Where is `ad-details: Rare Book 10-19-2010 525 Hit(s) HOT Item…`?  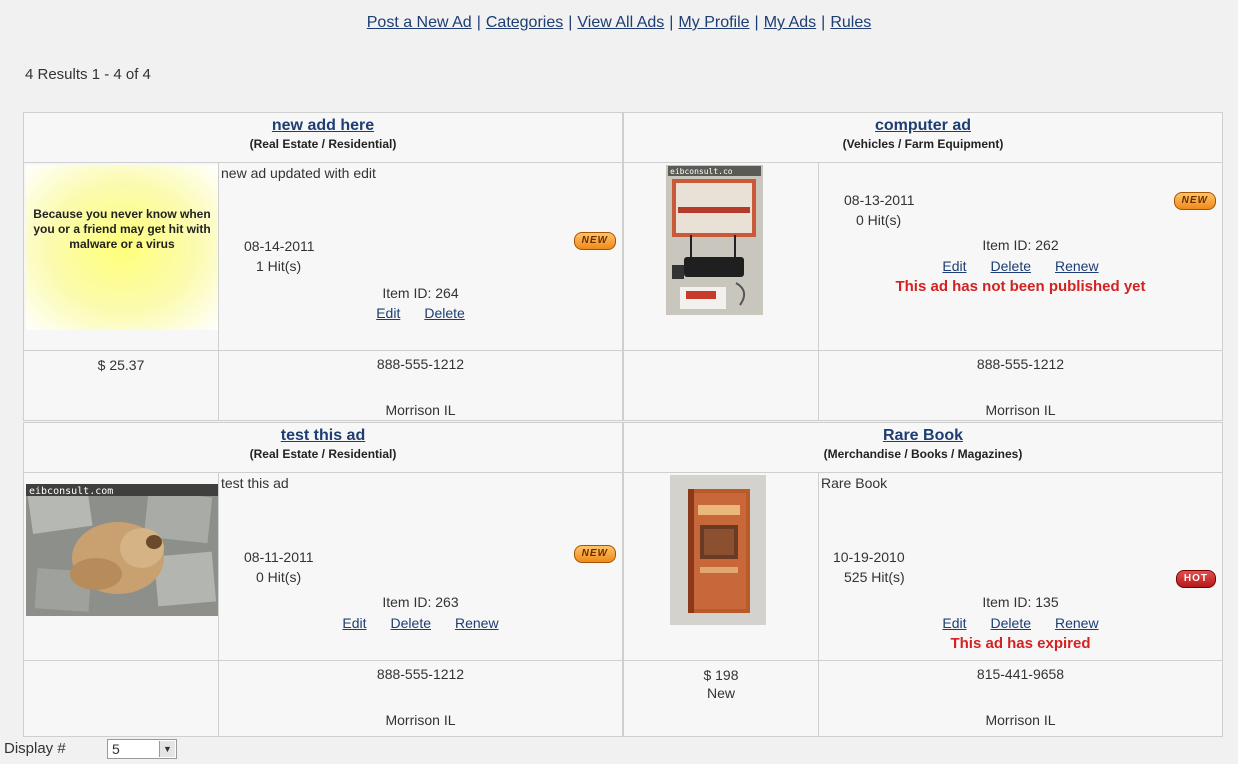
ad-details: Rare Book 10-19-2010 525 Hit(s) HOT Item… is located at coordinates (1020, 566).